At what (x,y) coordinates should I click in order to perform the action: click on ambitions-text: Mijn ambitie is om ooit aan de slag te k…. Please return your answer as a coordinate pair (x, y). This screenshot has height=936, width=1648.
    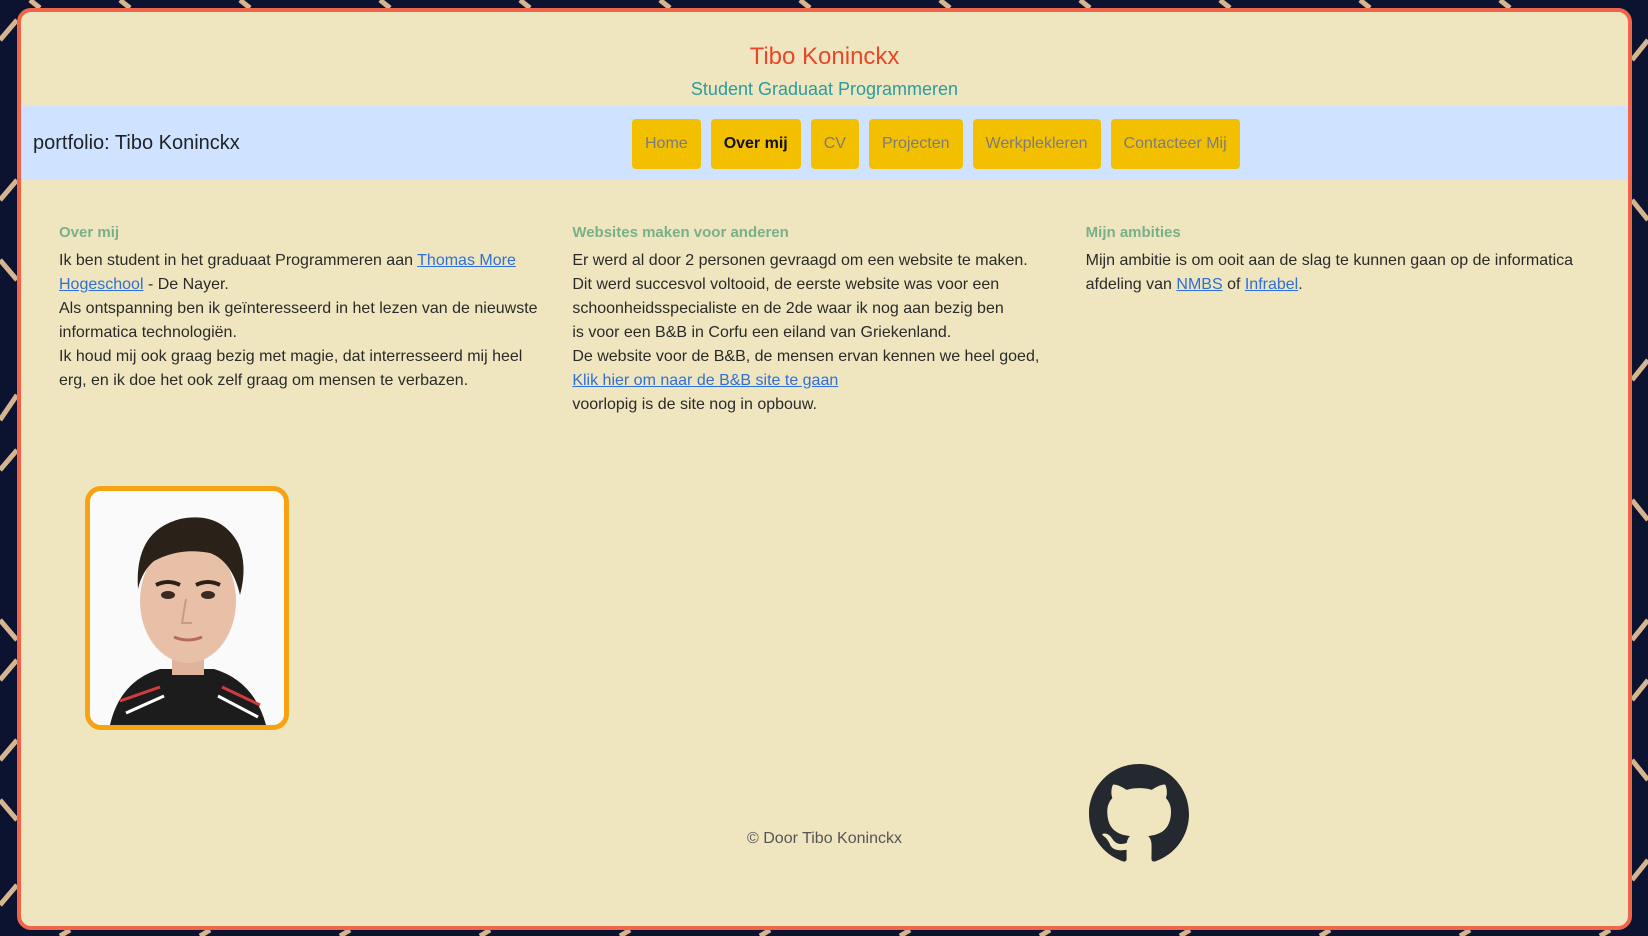
    Looking at the image, I should click on (1332, 273).